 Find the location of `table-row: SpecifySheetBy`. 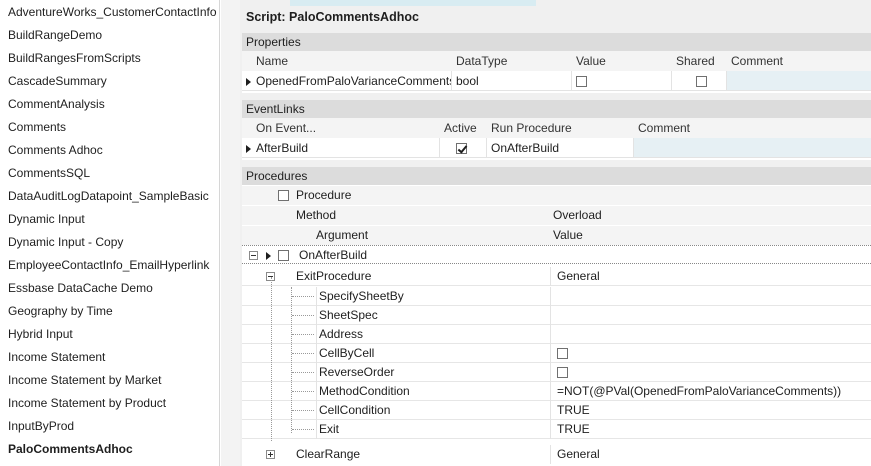

table-row: SpecifySheetBy is located at coordinates (556, 296).